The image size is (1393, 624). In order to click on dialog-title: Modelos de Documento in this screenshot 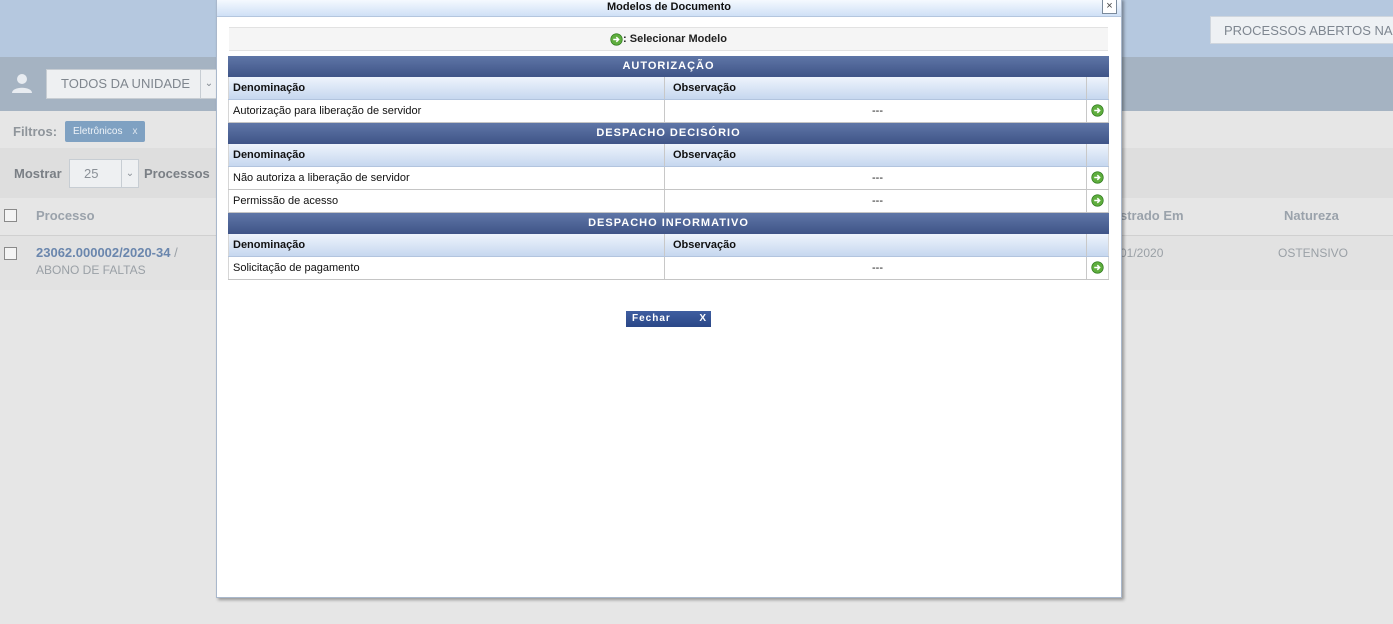, I will do `click(669, 8)`.